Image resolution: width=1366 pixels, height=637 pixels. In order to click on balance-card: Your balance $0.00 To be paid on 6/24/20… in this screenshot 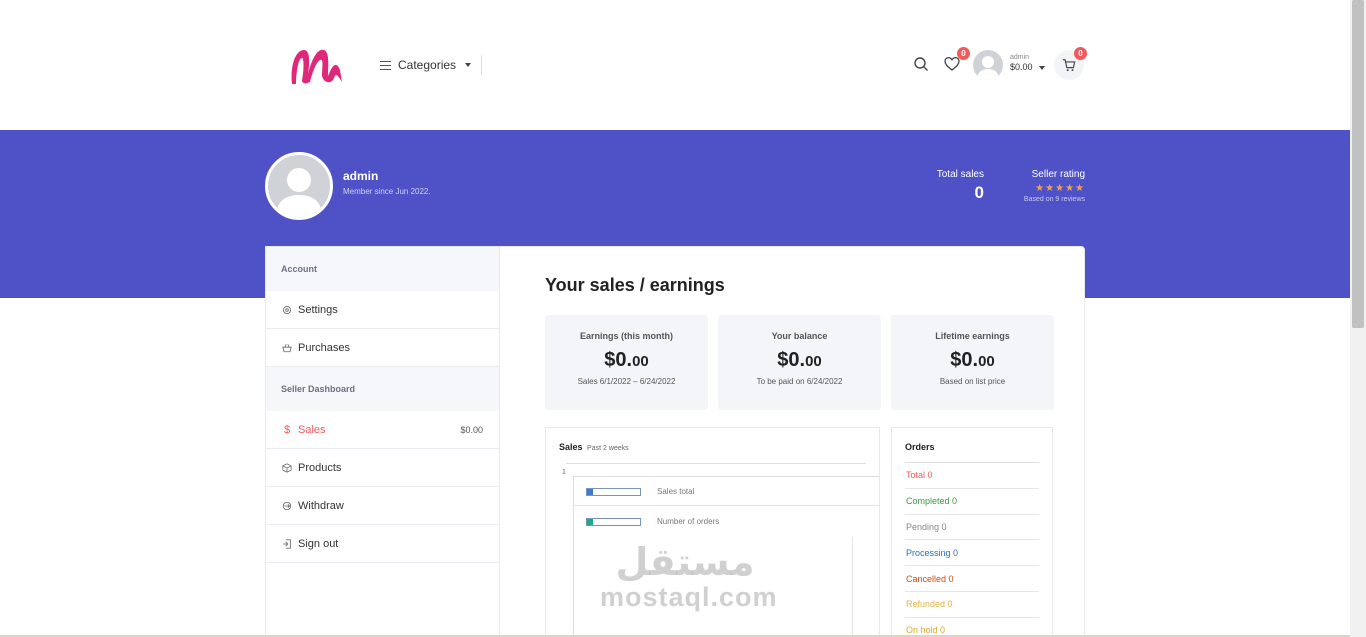, I will do `click(799, 362)`.